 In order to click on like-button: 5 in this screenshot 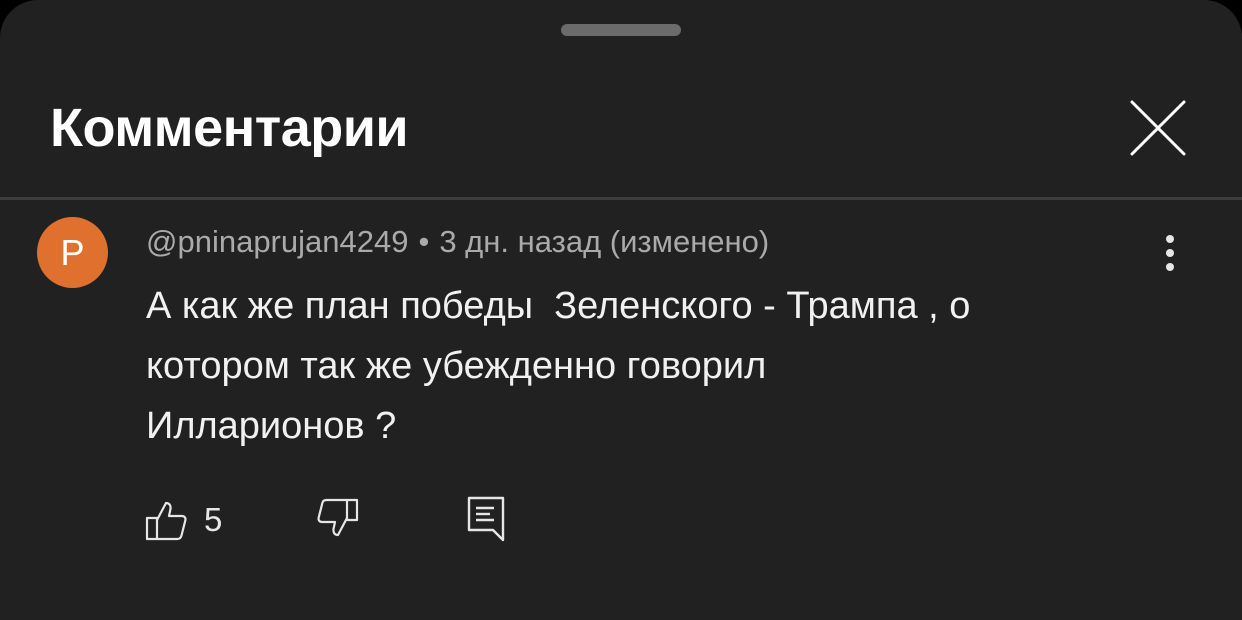, I will do `click(194, 521)`.